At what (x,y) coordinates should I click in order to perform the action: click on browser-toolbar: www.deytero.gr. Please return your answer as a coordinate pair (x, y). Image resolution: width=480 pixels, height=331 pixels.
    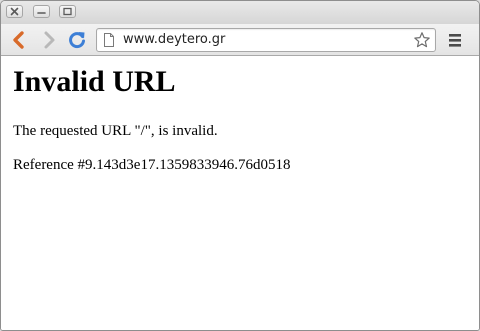
    Looking at the image, I should click on (240, 40).